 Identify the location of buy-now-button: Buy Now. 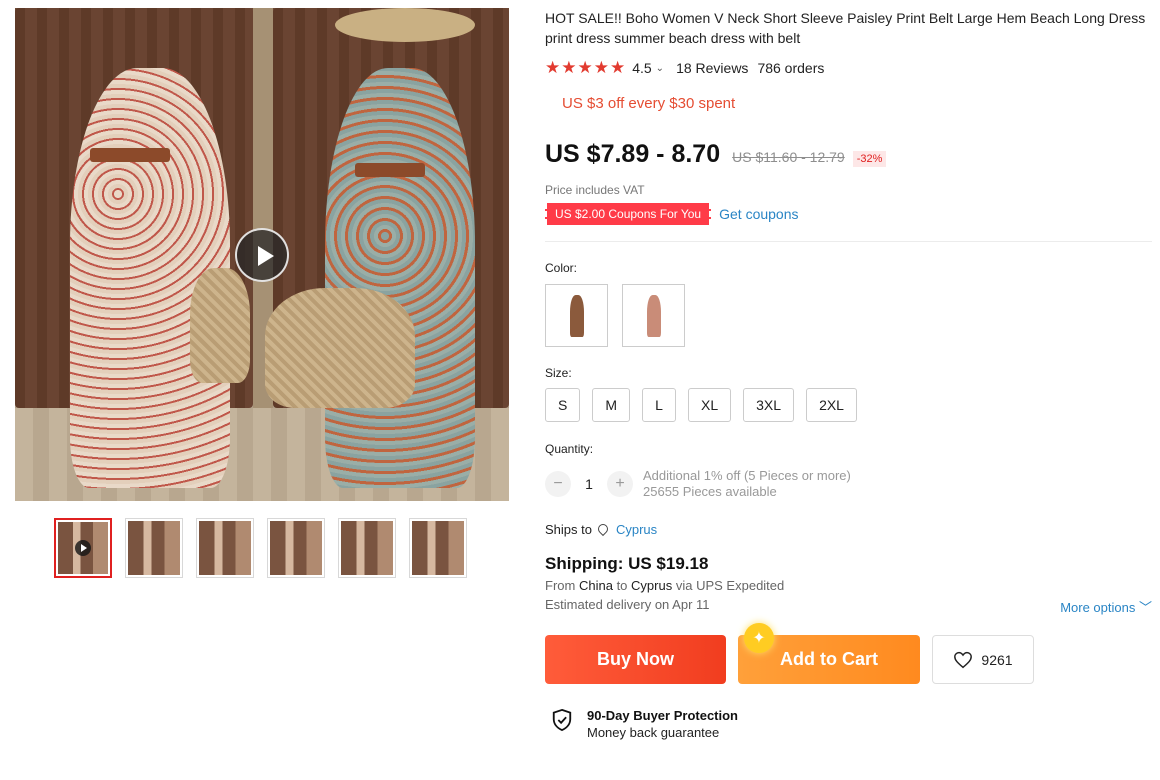
(635, 659).